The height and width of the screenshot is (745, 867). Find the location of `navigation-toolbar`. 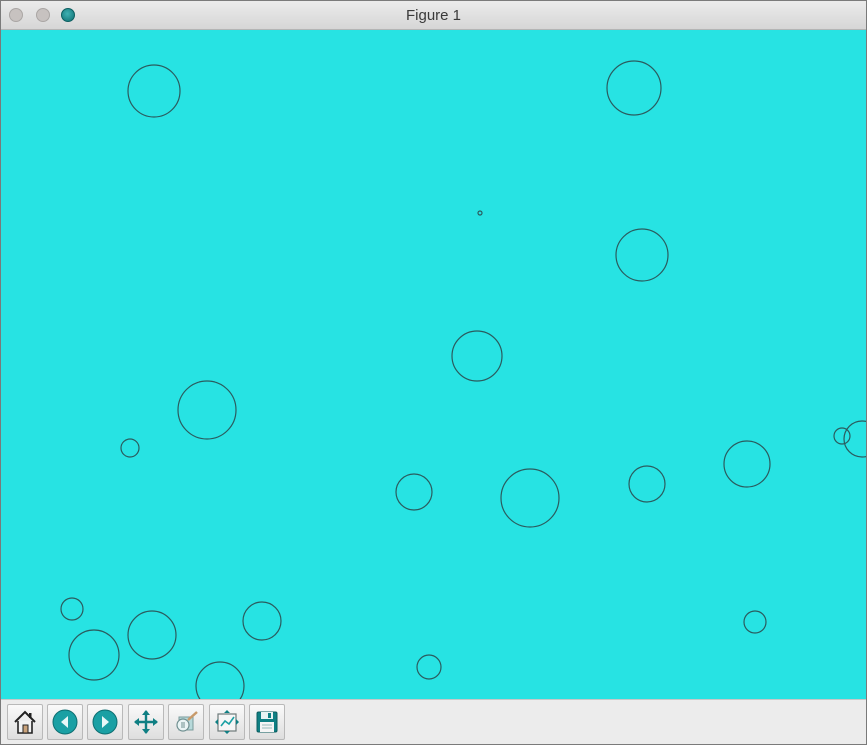

navigation-toolbar is located at coordinates (433, 721).